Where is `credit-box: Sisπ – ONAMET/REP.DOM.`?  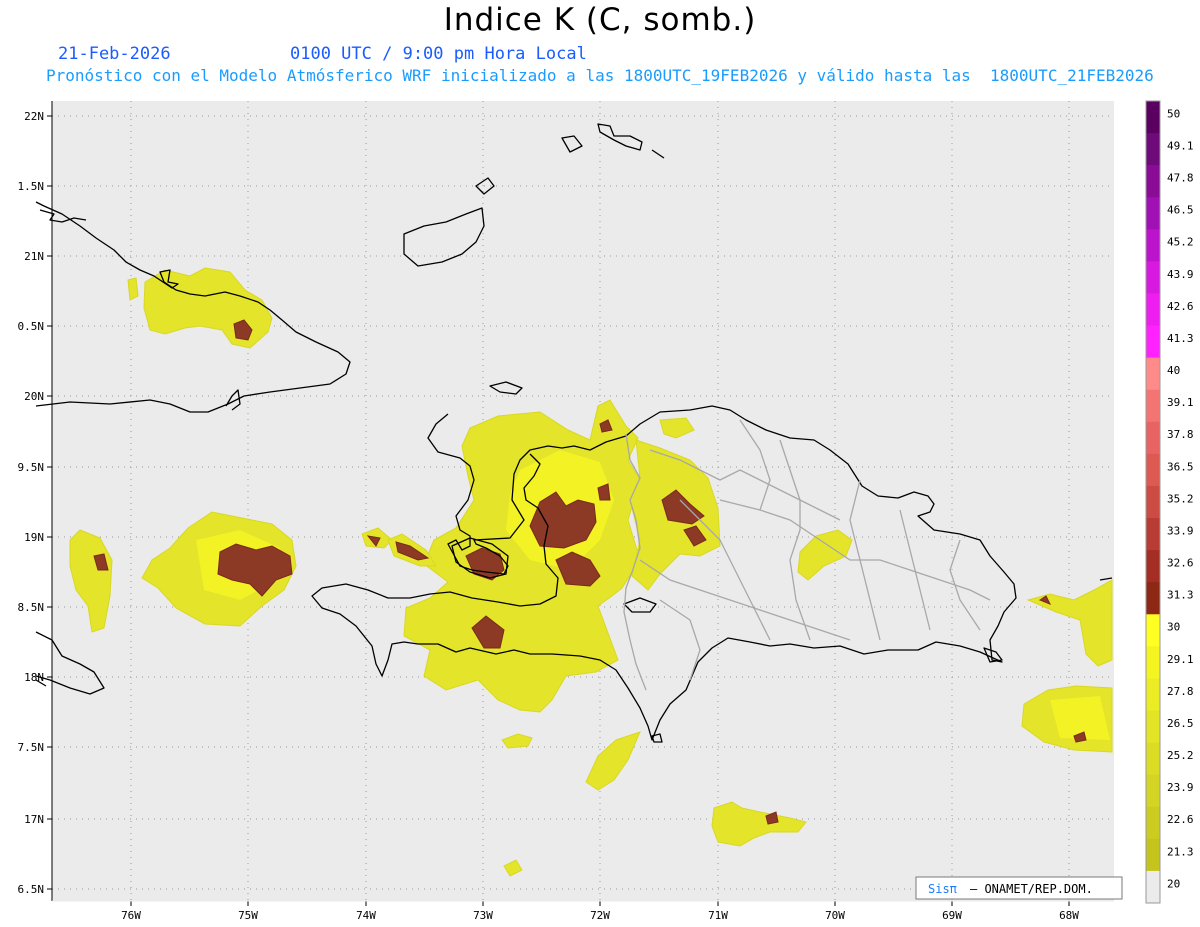 credit-box: Sisπ – ONAMET/REP.DOM. is located at coordinates (1019, 888).